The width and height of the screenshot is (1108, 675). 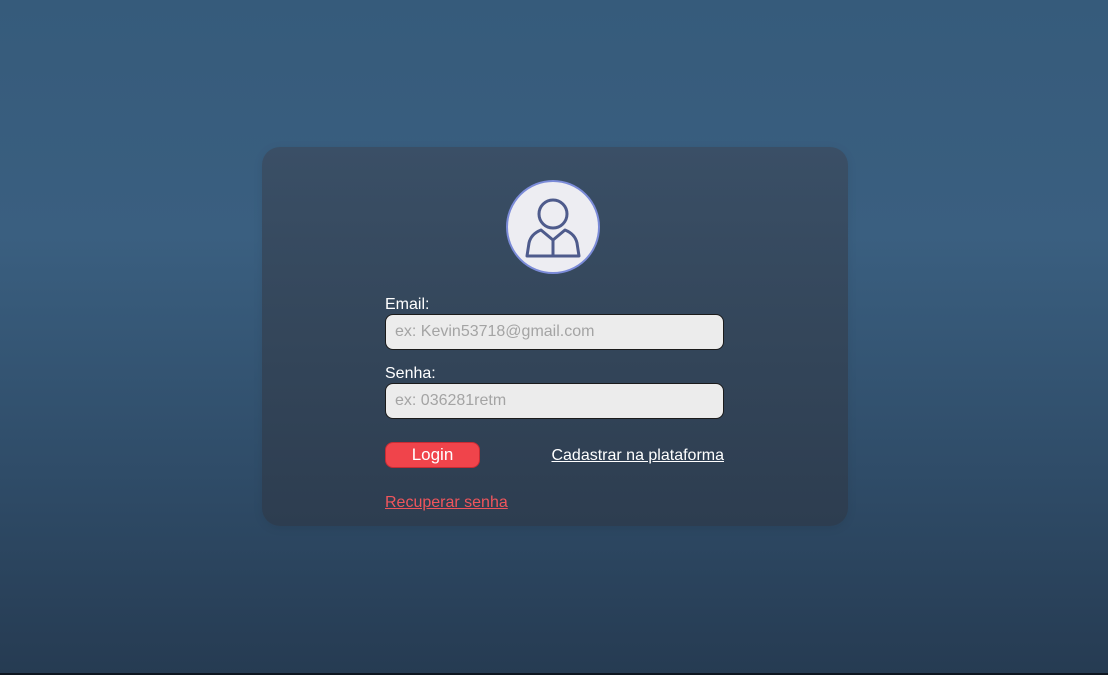 What do you see at coordinates (446, 503) in the screenshot?
I see `recover-password-link: Recuperar senha` at bounding box center [446, 503].